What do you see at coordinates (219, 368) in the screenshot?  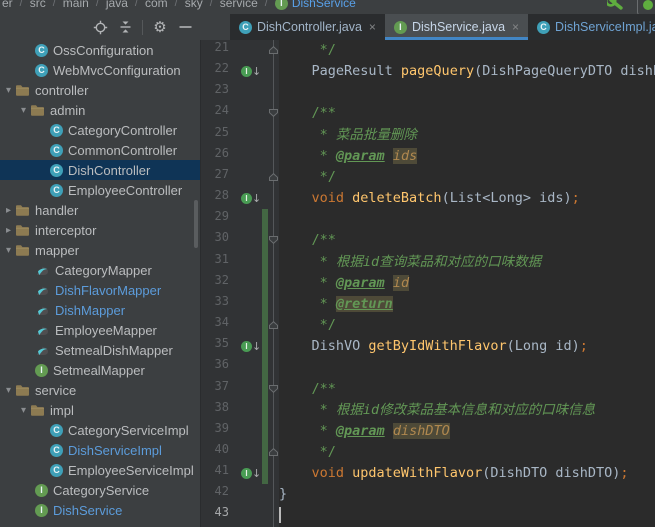 I see `line-number: 36` at bounding box center [219, 368].